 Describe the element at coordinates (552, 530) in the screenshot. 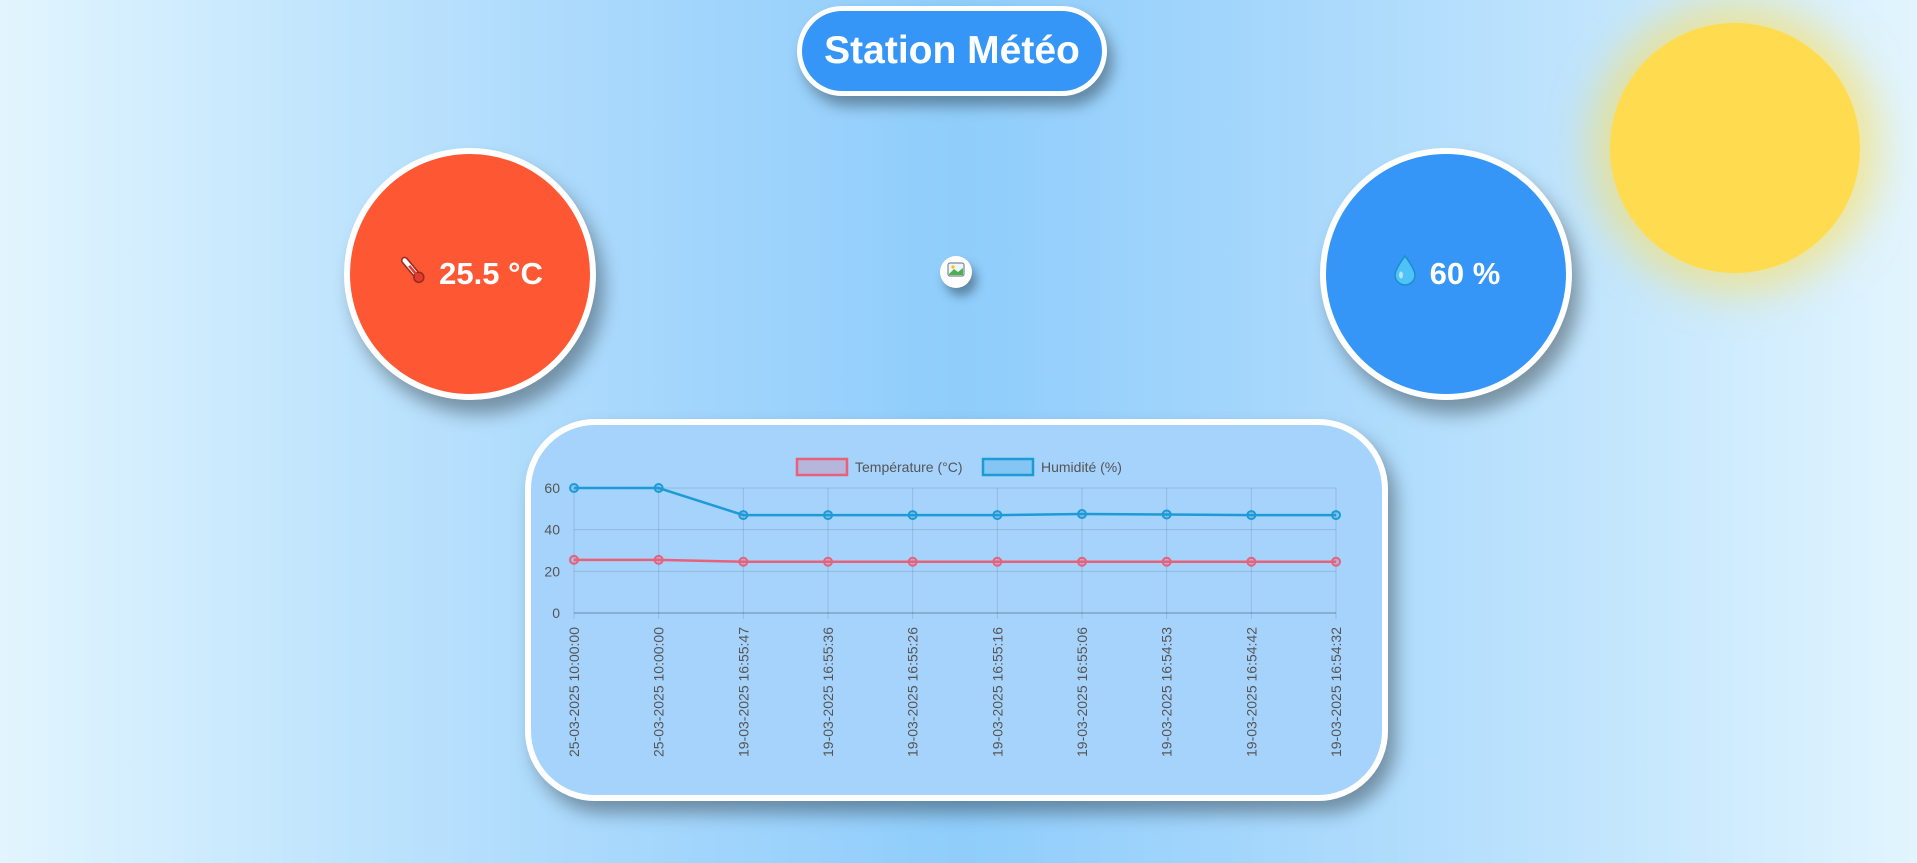

I see `y-tick-label: 40` at that location.